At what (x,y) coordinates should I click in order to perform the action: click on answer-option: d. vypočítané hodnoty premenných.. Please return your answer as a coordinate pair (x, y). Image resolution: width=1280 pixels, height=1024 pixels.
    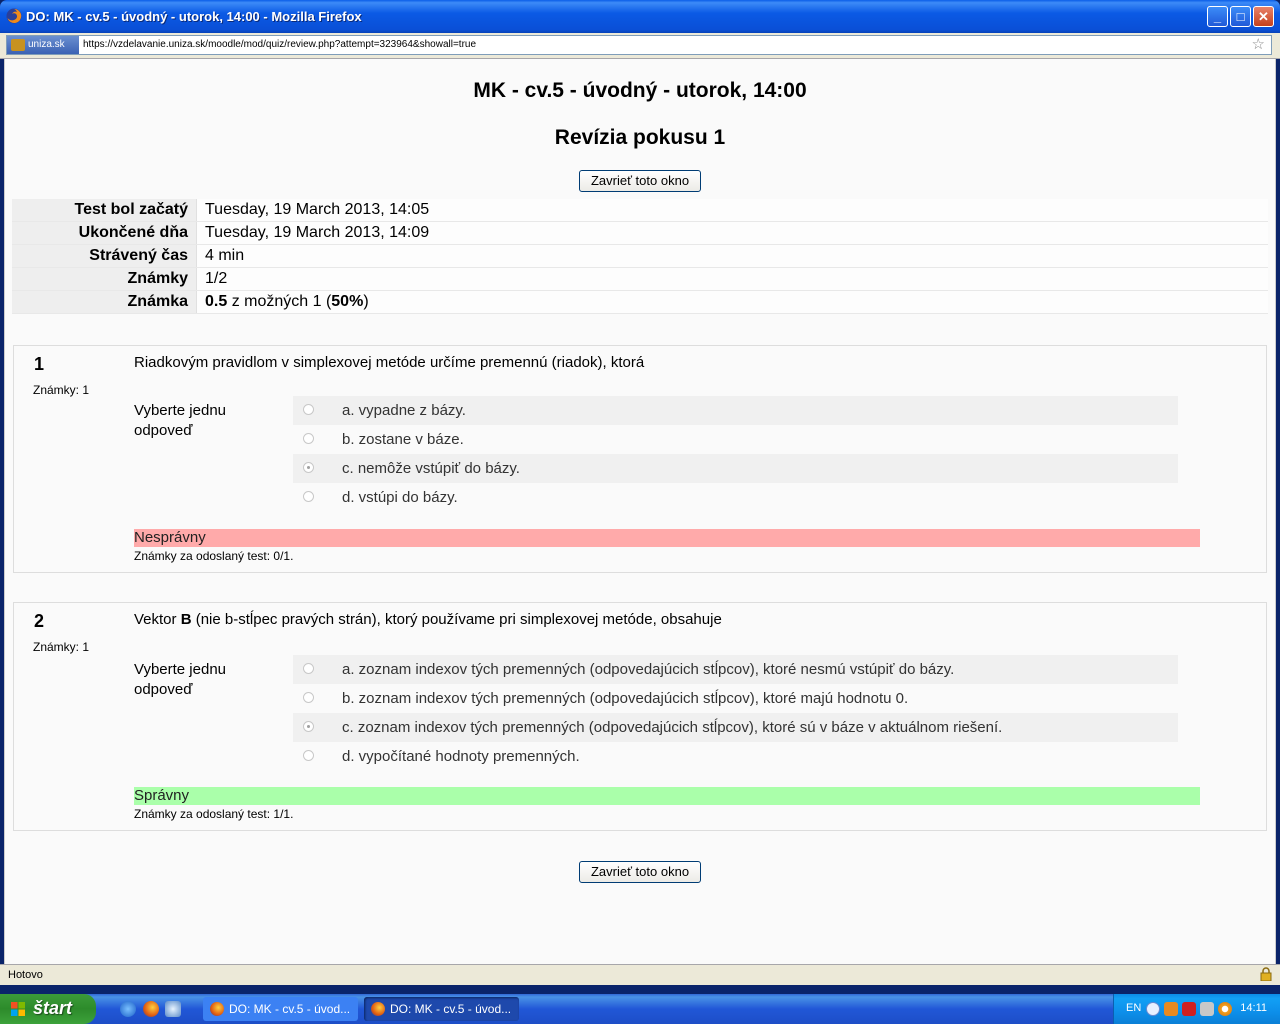
    Looking at the image, I should click on (735, 756).